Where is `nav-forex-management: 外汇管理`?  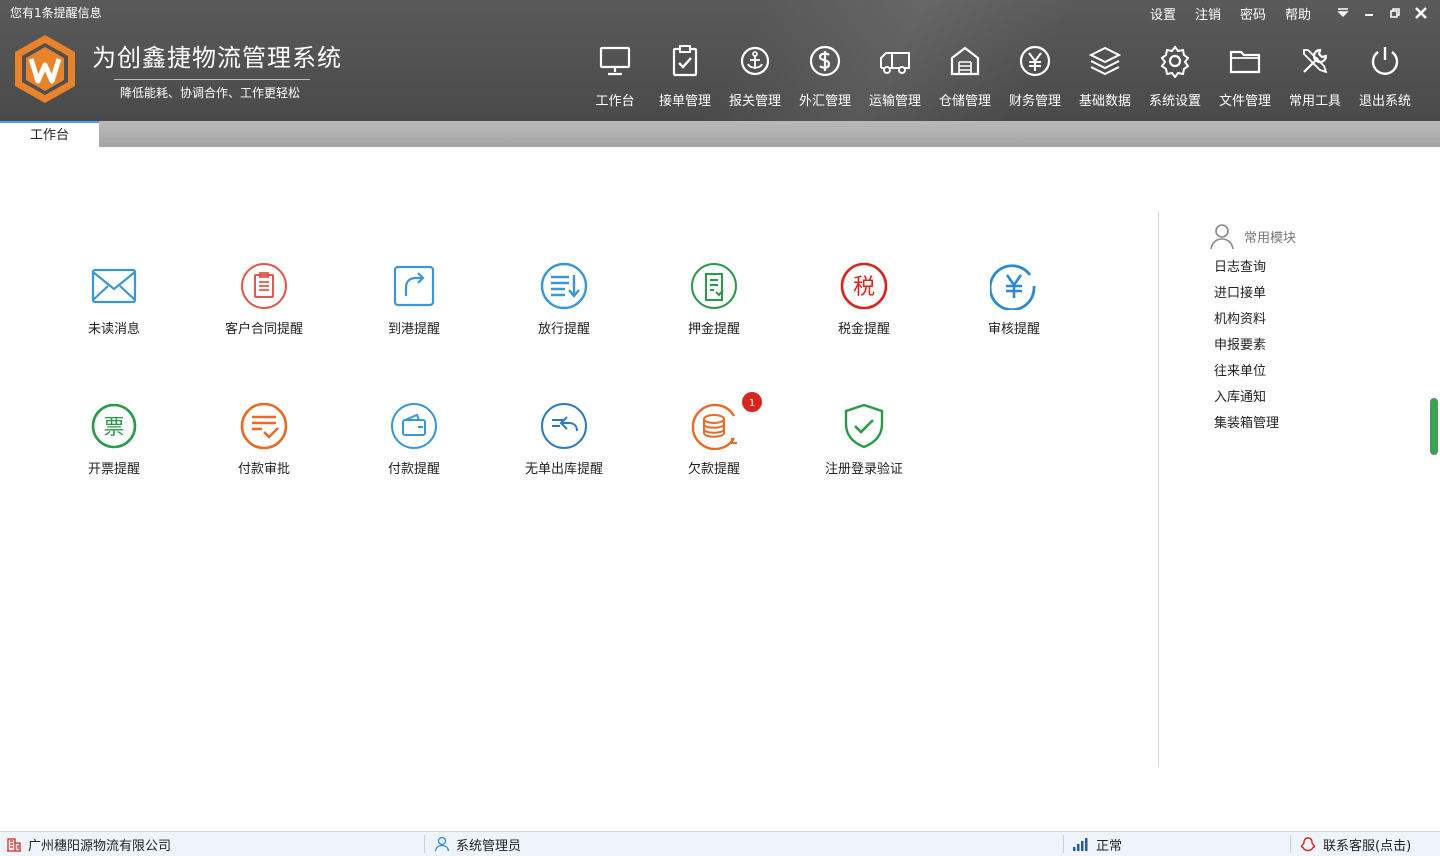
nav-forex-management: 外汇管理 is located at coordinates (825, 76).